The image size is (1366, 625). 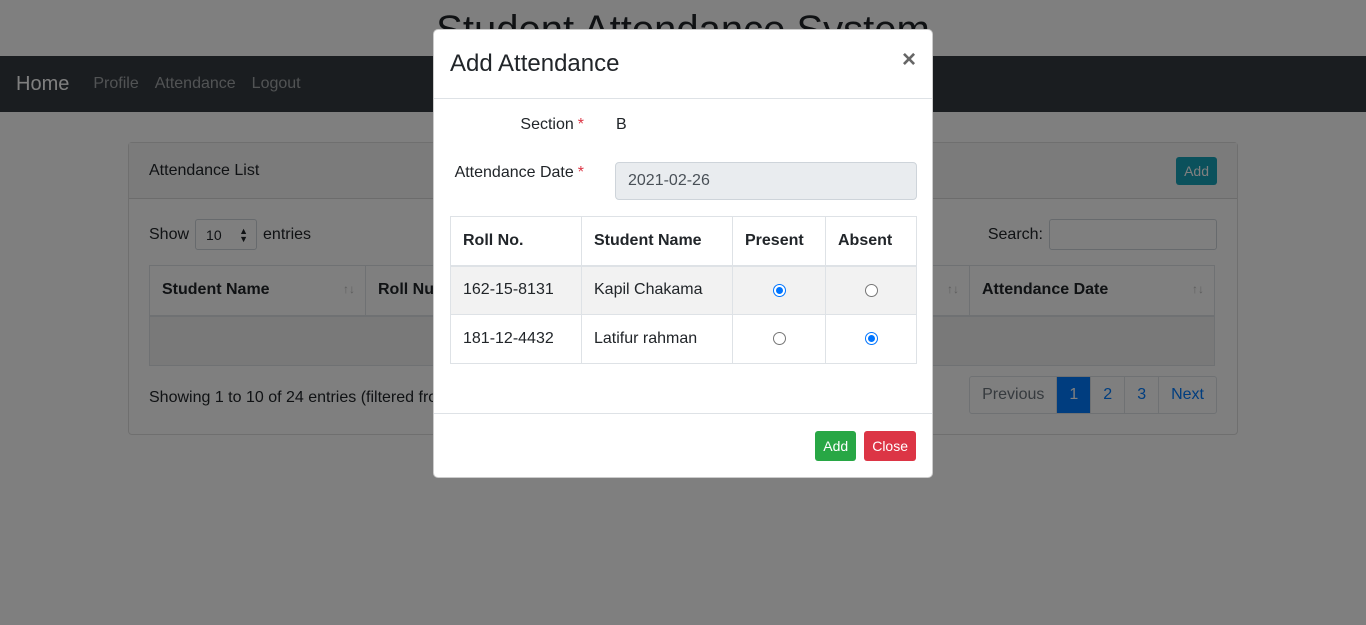 What do you see at coordinates (514, 172) in the screenshot?
I see `date-label-text: Attendance Date` at bounding box center [514, 172].